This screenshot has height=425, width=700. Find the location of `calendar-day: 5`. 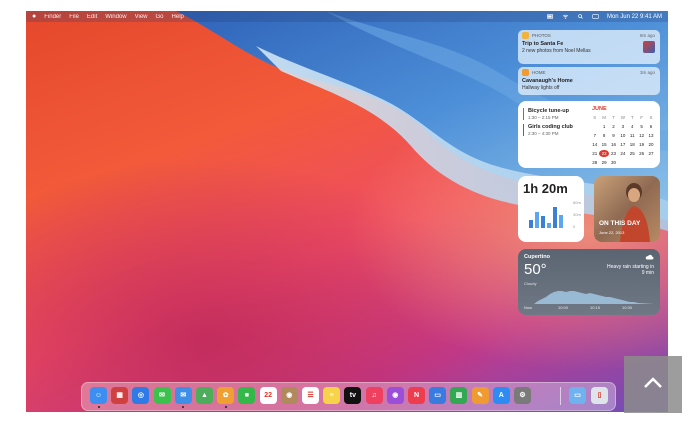

calendar-day: 5 is located at coordinates (641, 126).